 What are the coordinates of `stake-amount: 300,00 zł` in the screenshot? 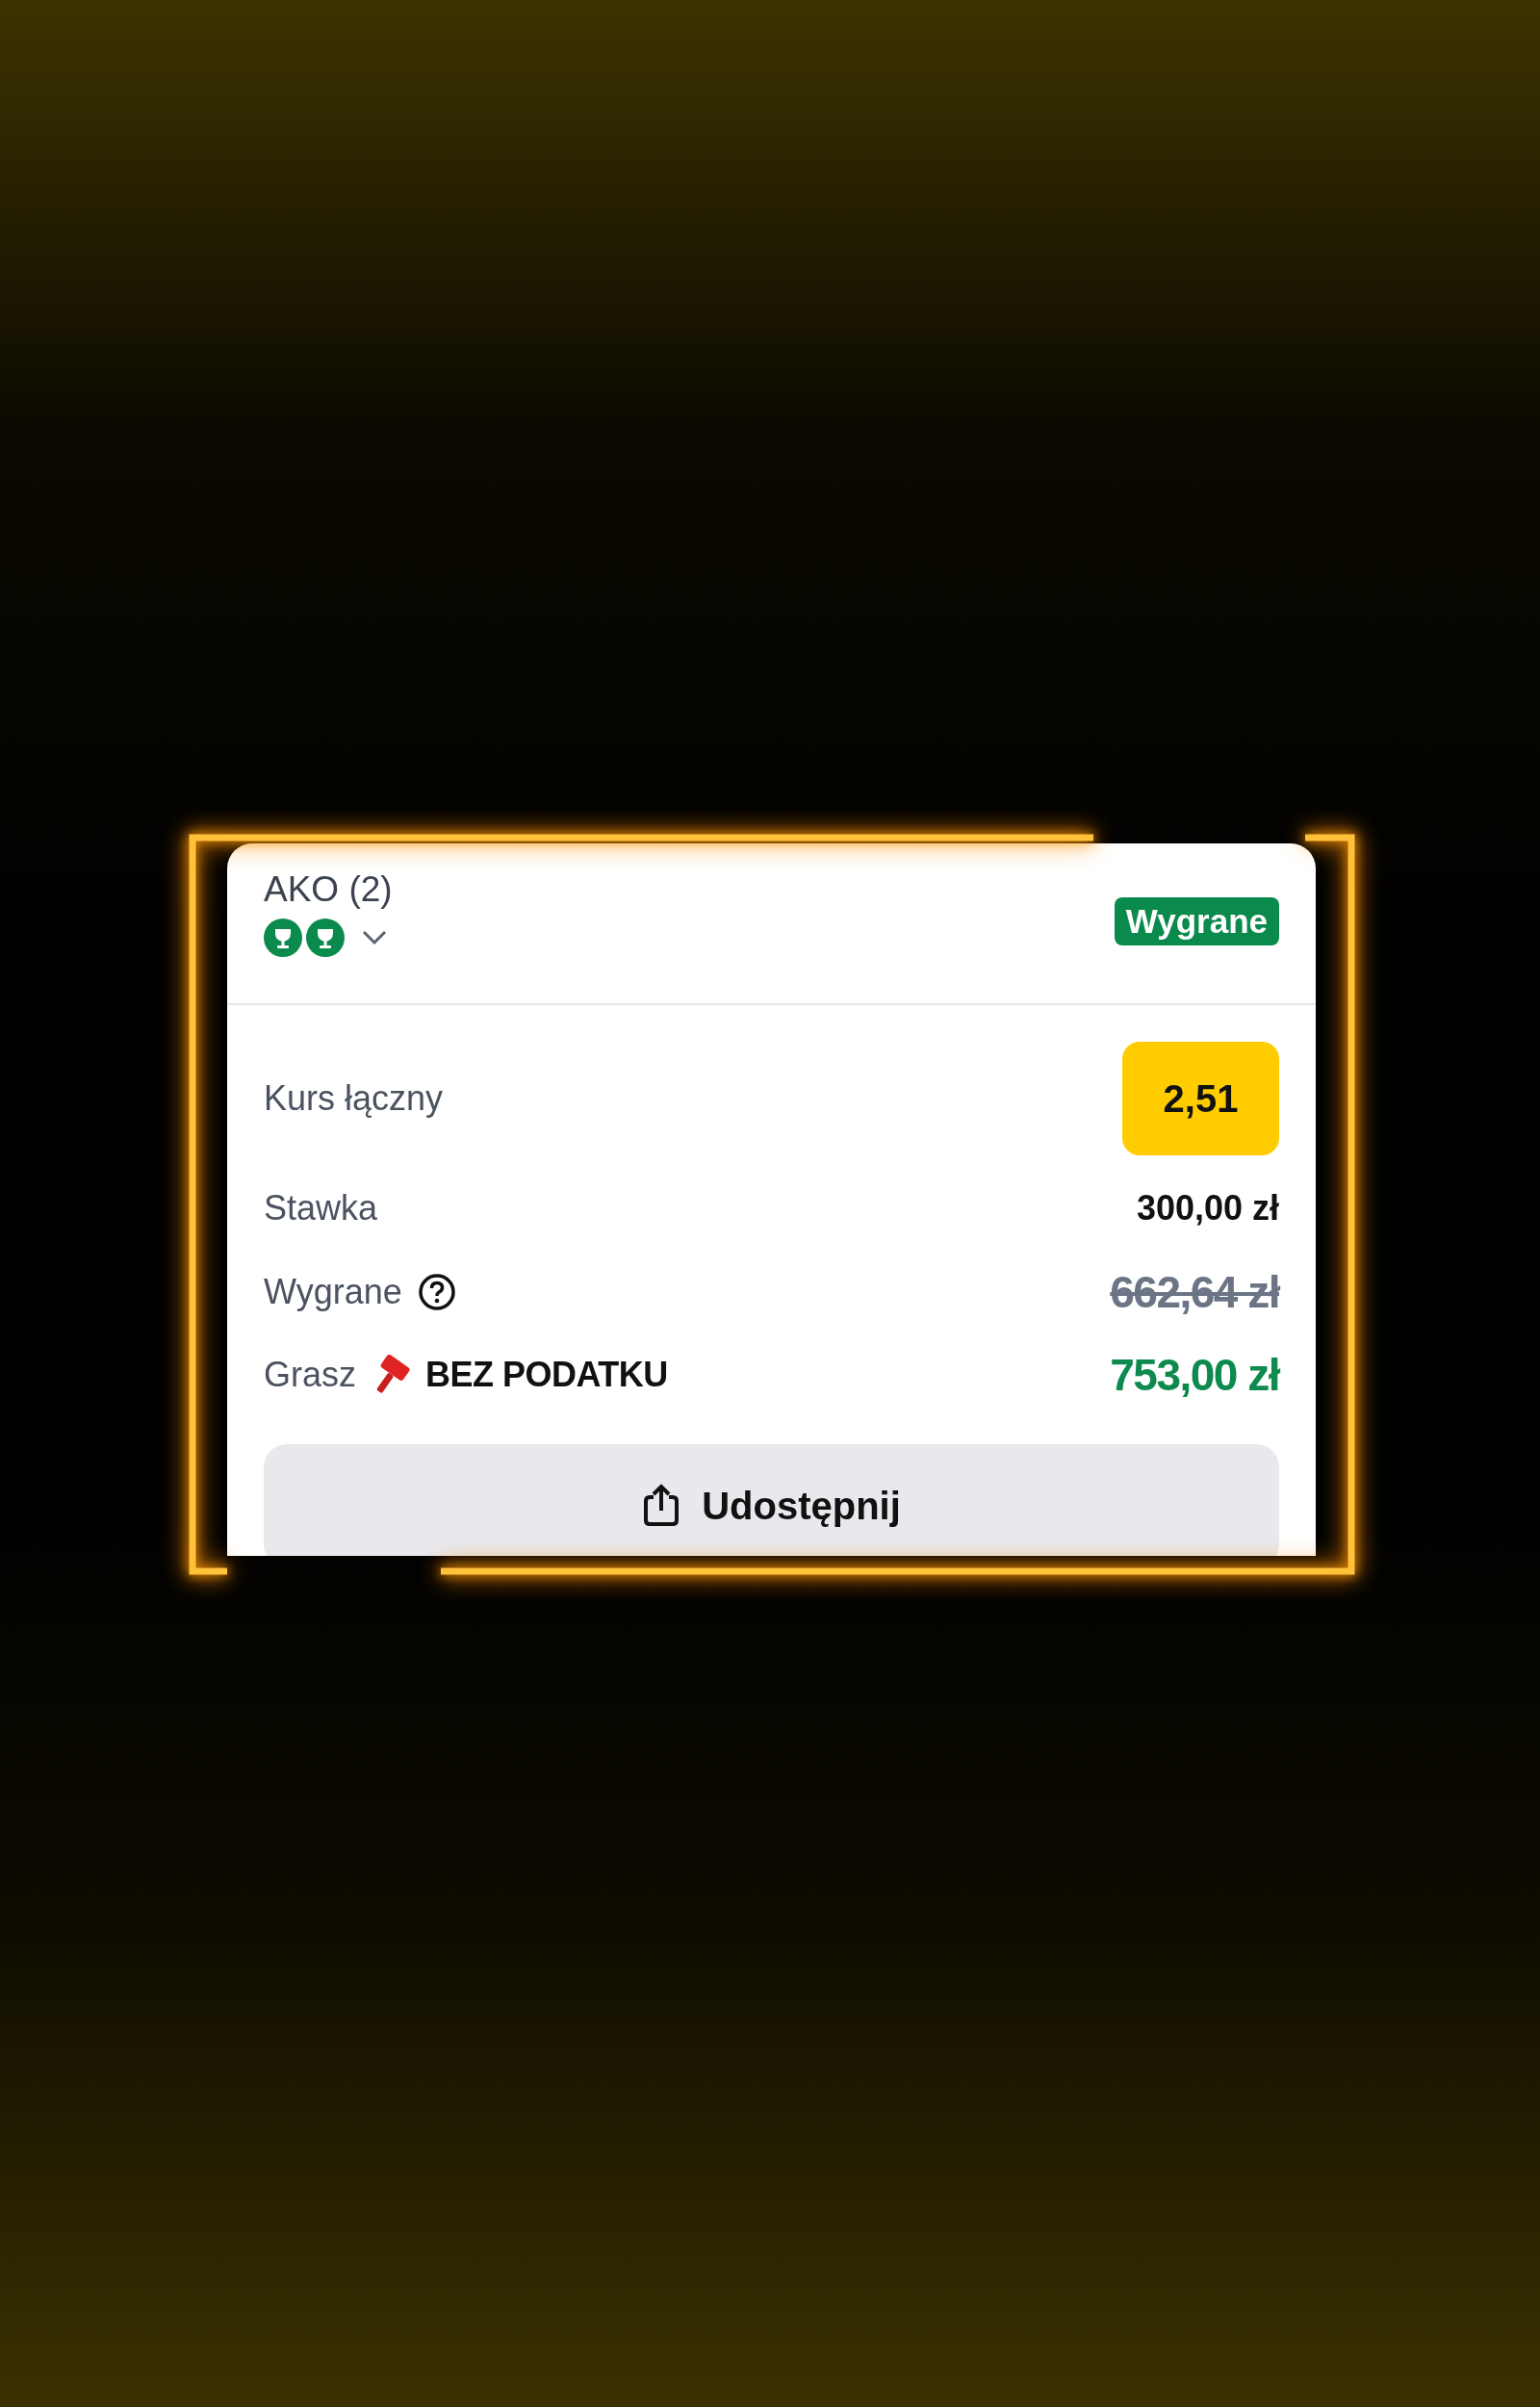 It's located at (1207, 1208).